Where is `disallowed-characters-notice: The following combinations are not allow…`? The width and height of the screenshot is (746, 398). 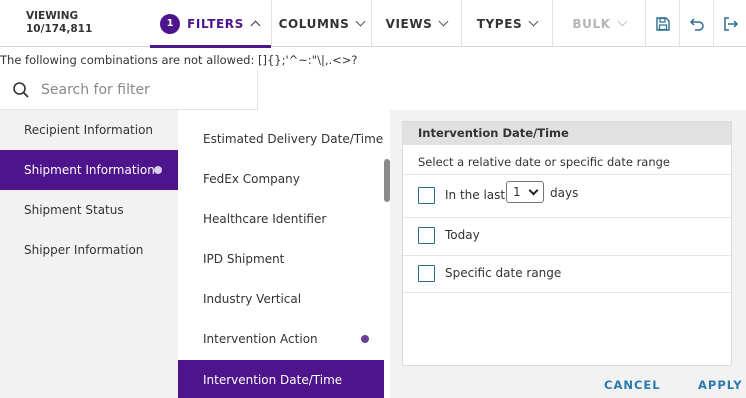
disallowed-characters-notice: The following combinations are not allow… is located at coordinates (179, 60).